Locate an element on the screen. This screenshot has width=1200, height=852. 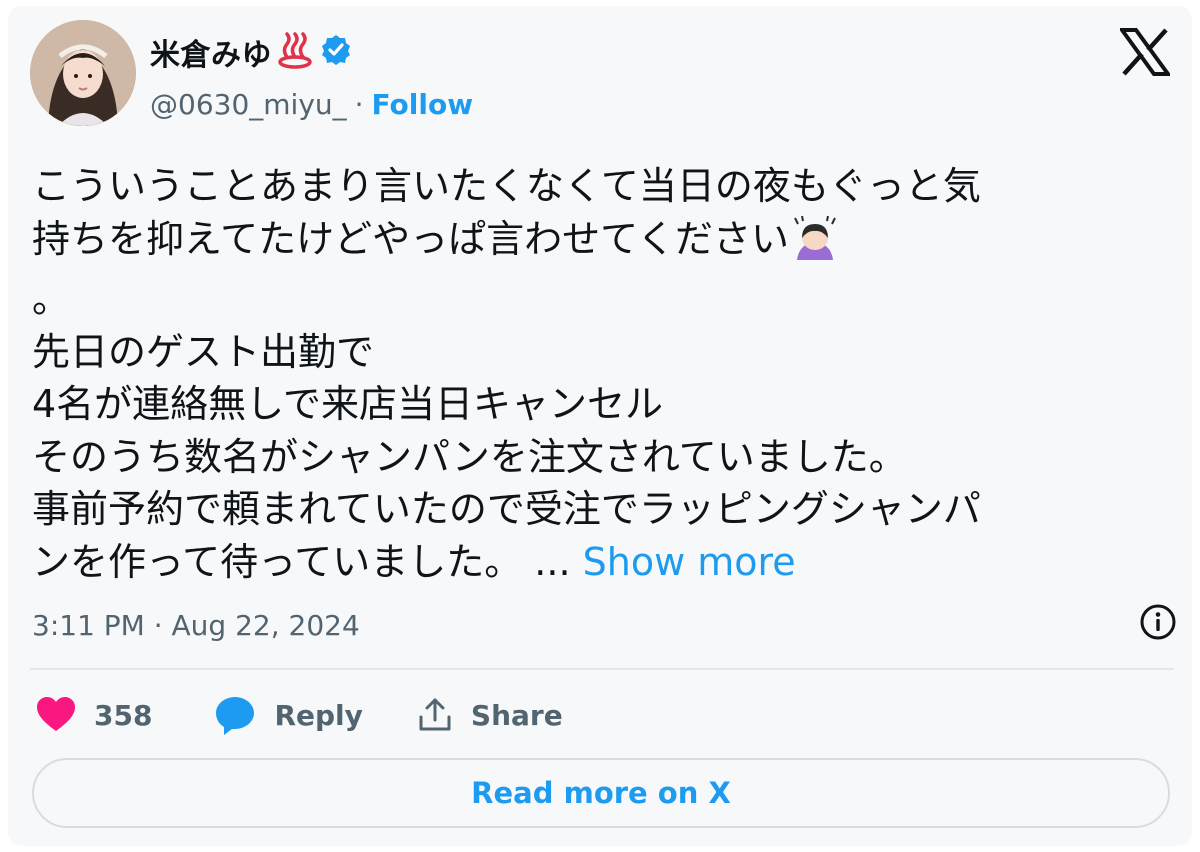
action-bar: 358 Reply Share is located at coordinates (299, 715).